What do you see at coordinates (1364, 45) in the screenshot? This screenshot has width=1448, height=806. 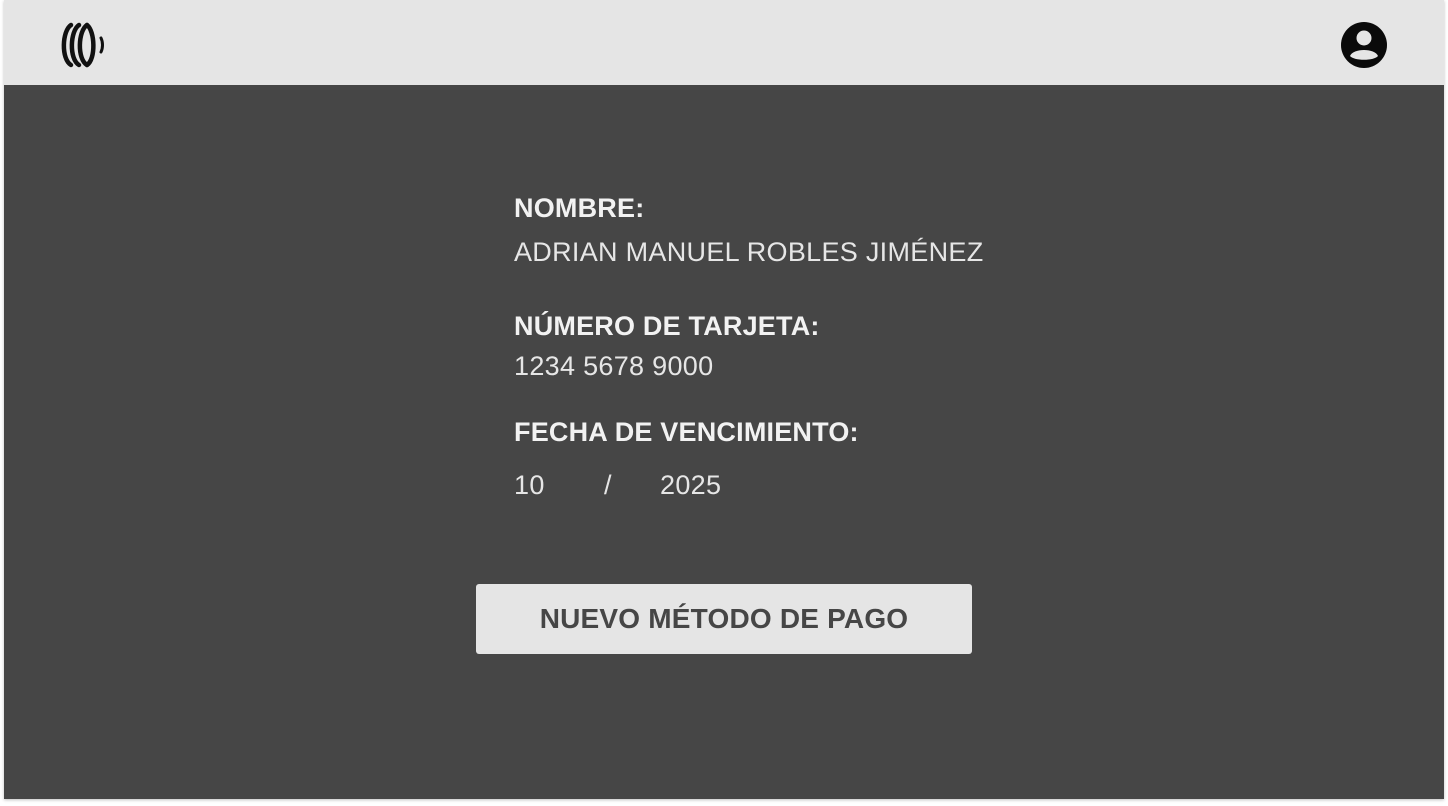 I see `user-profile-icon` at bounding box center [1364, 45].